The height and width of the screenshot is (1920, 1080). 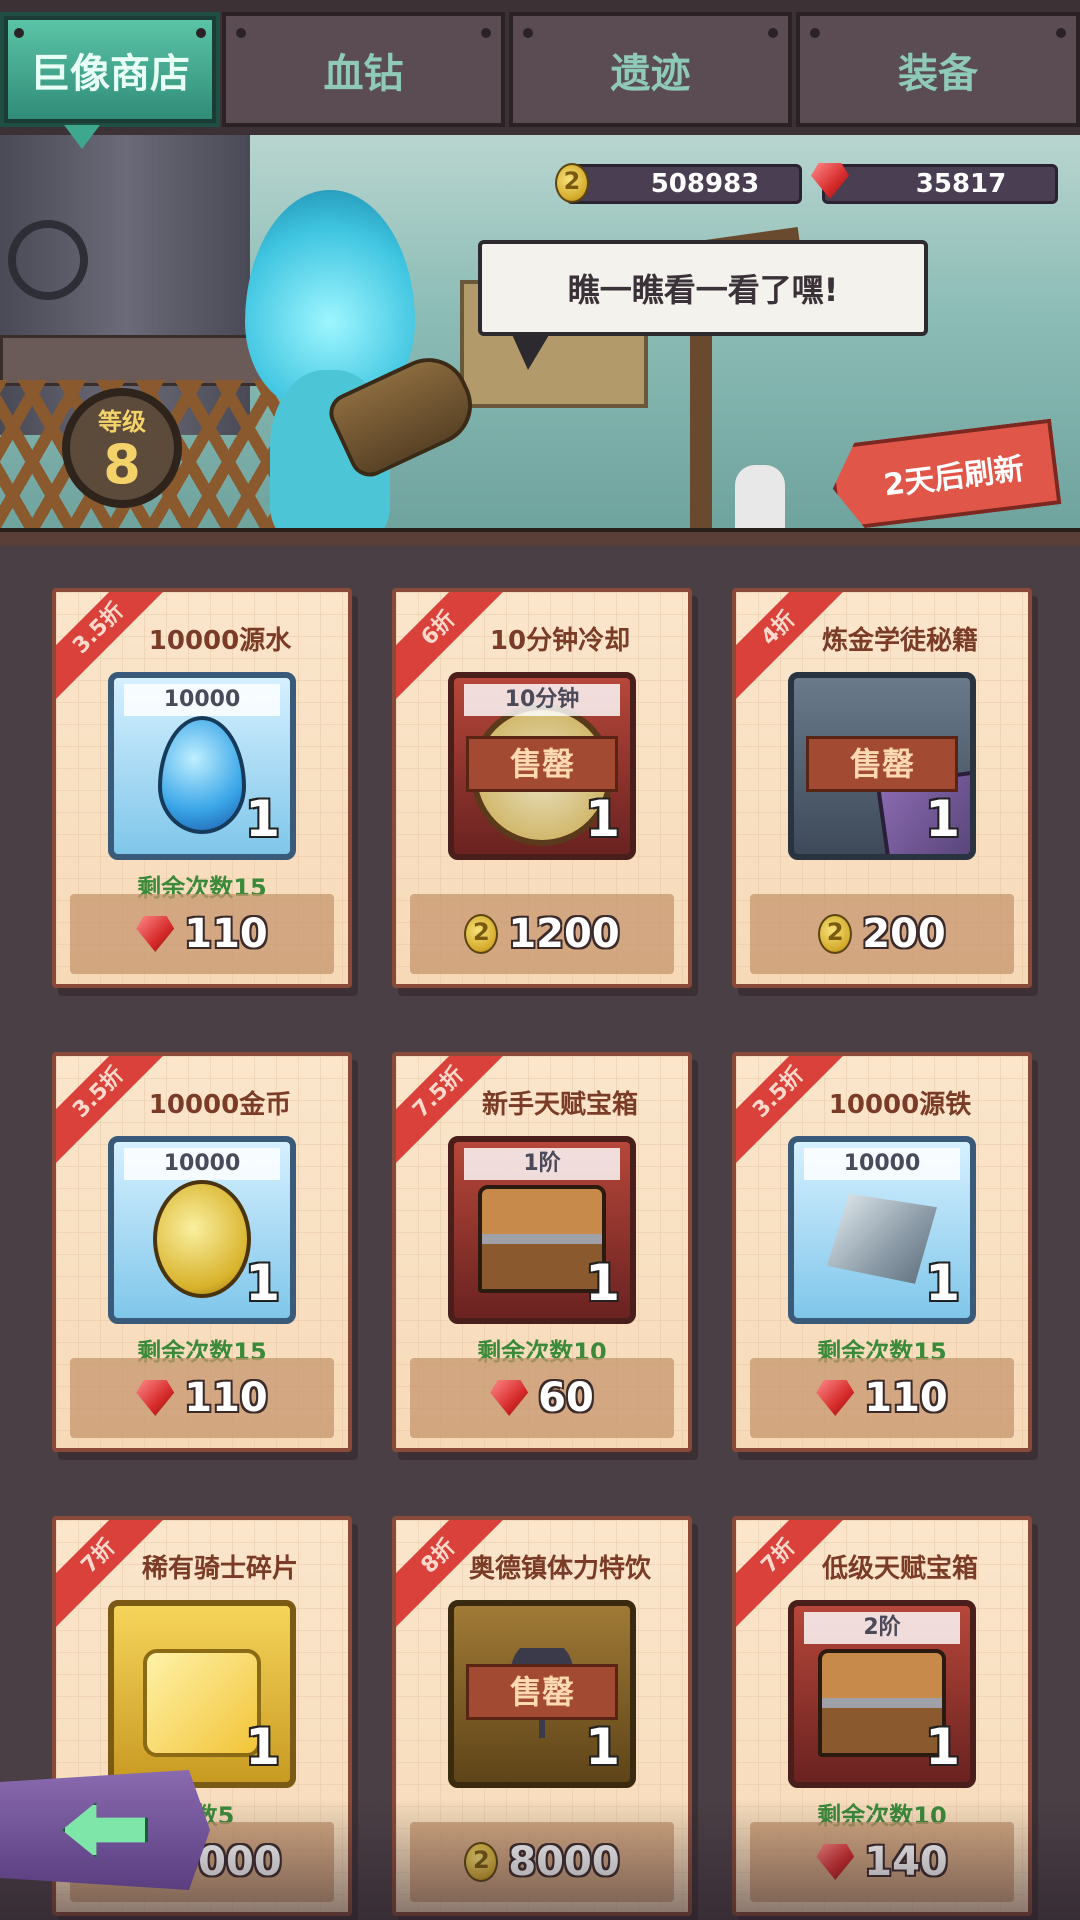 What do you see at coordinates (122, 422) in the screenshot?
I see `level-label: 等级` at bounding box center [122, 422].